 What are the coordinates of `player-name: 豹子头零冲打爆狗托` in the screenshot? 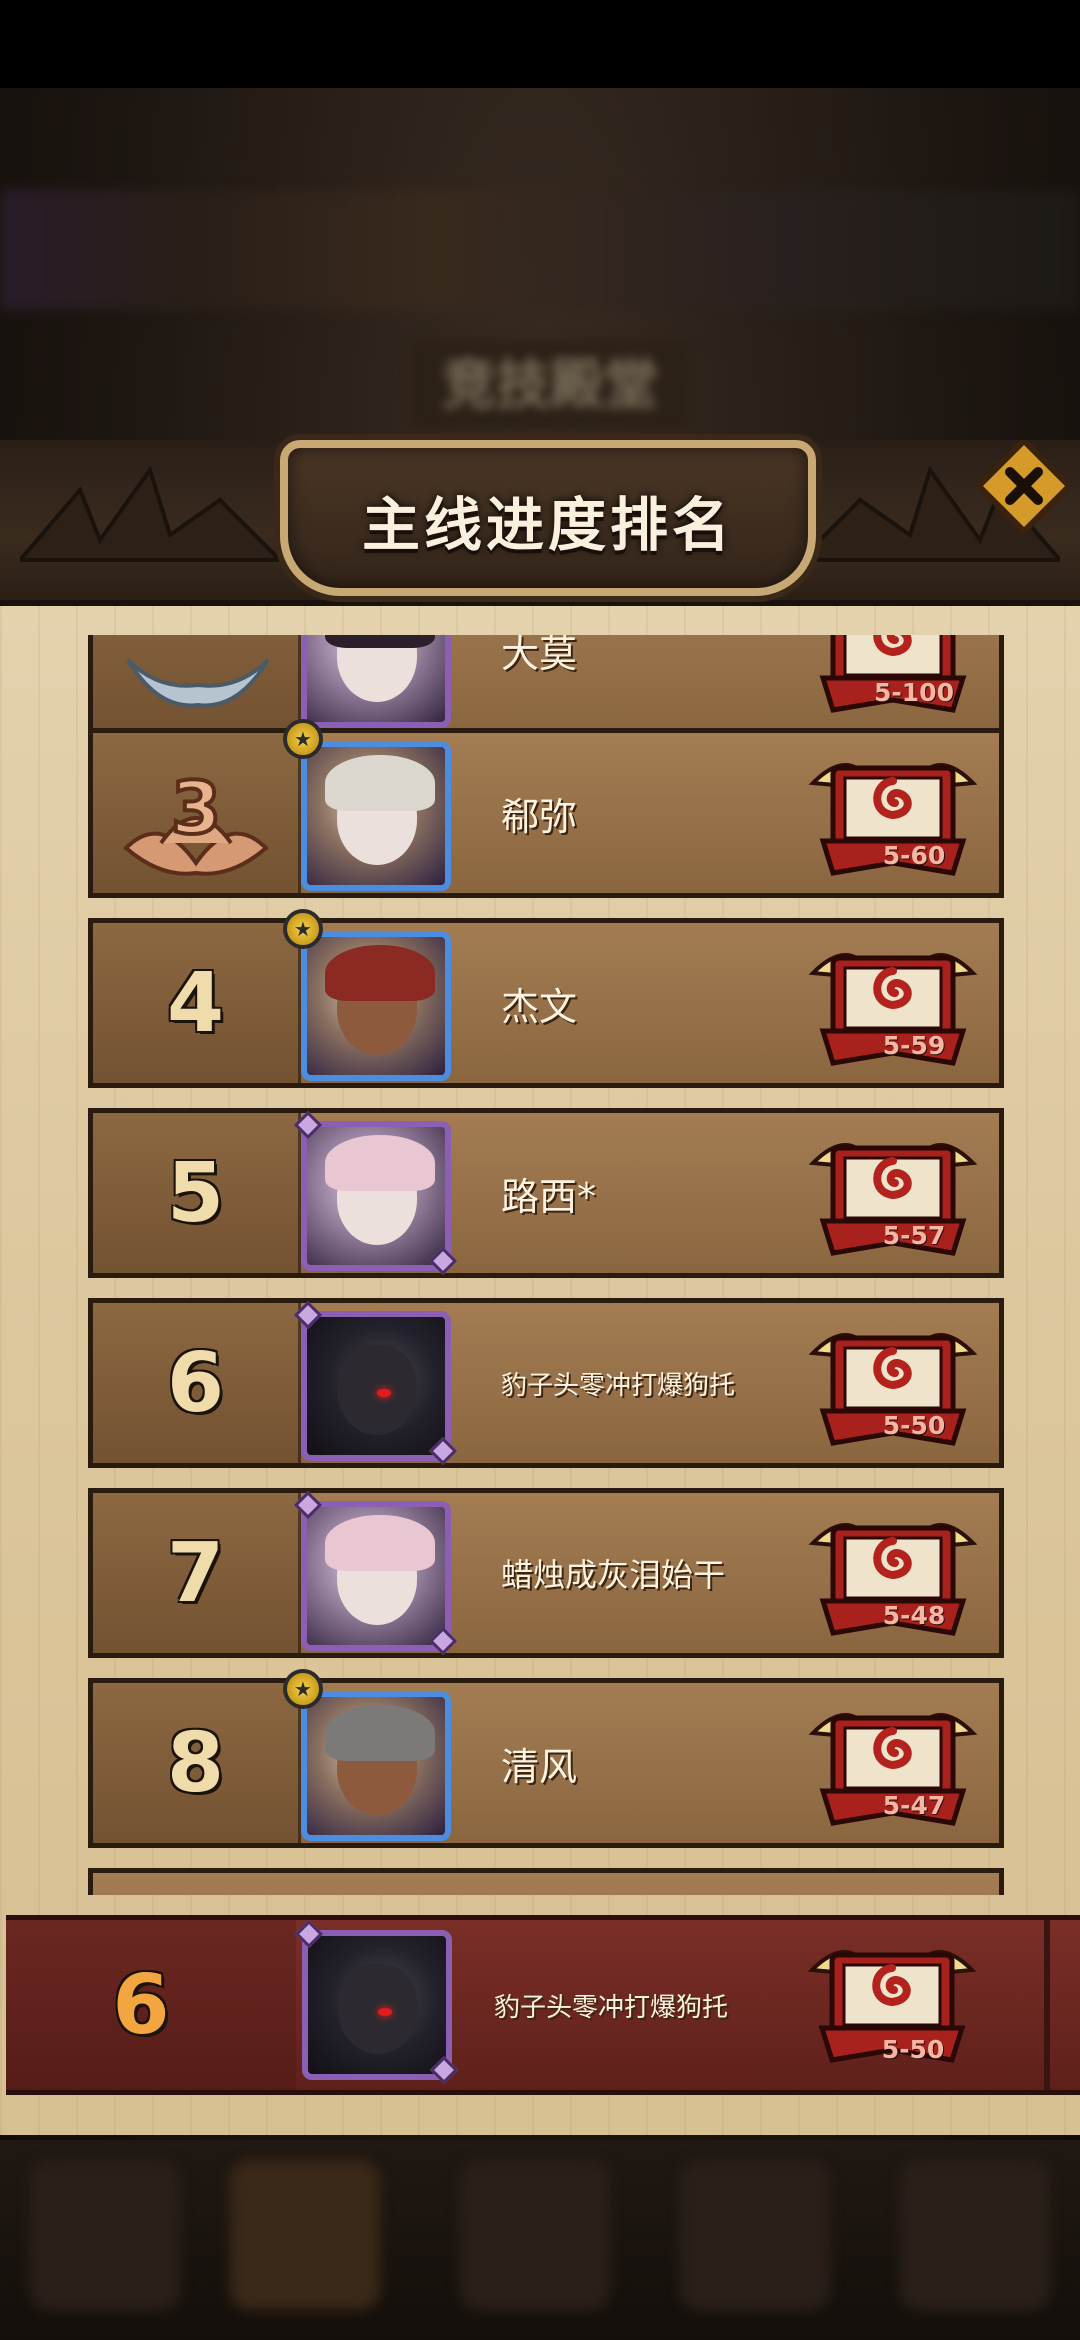 It's located at (618, 1385).